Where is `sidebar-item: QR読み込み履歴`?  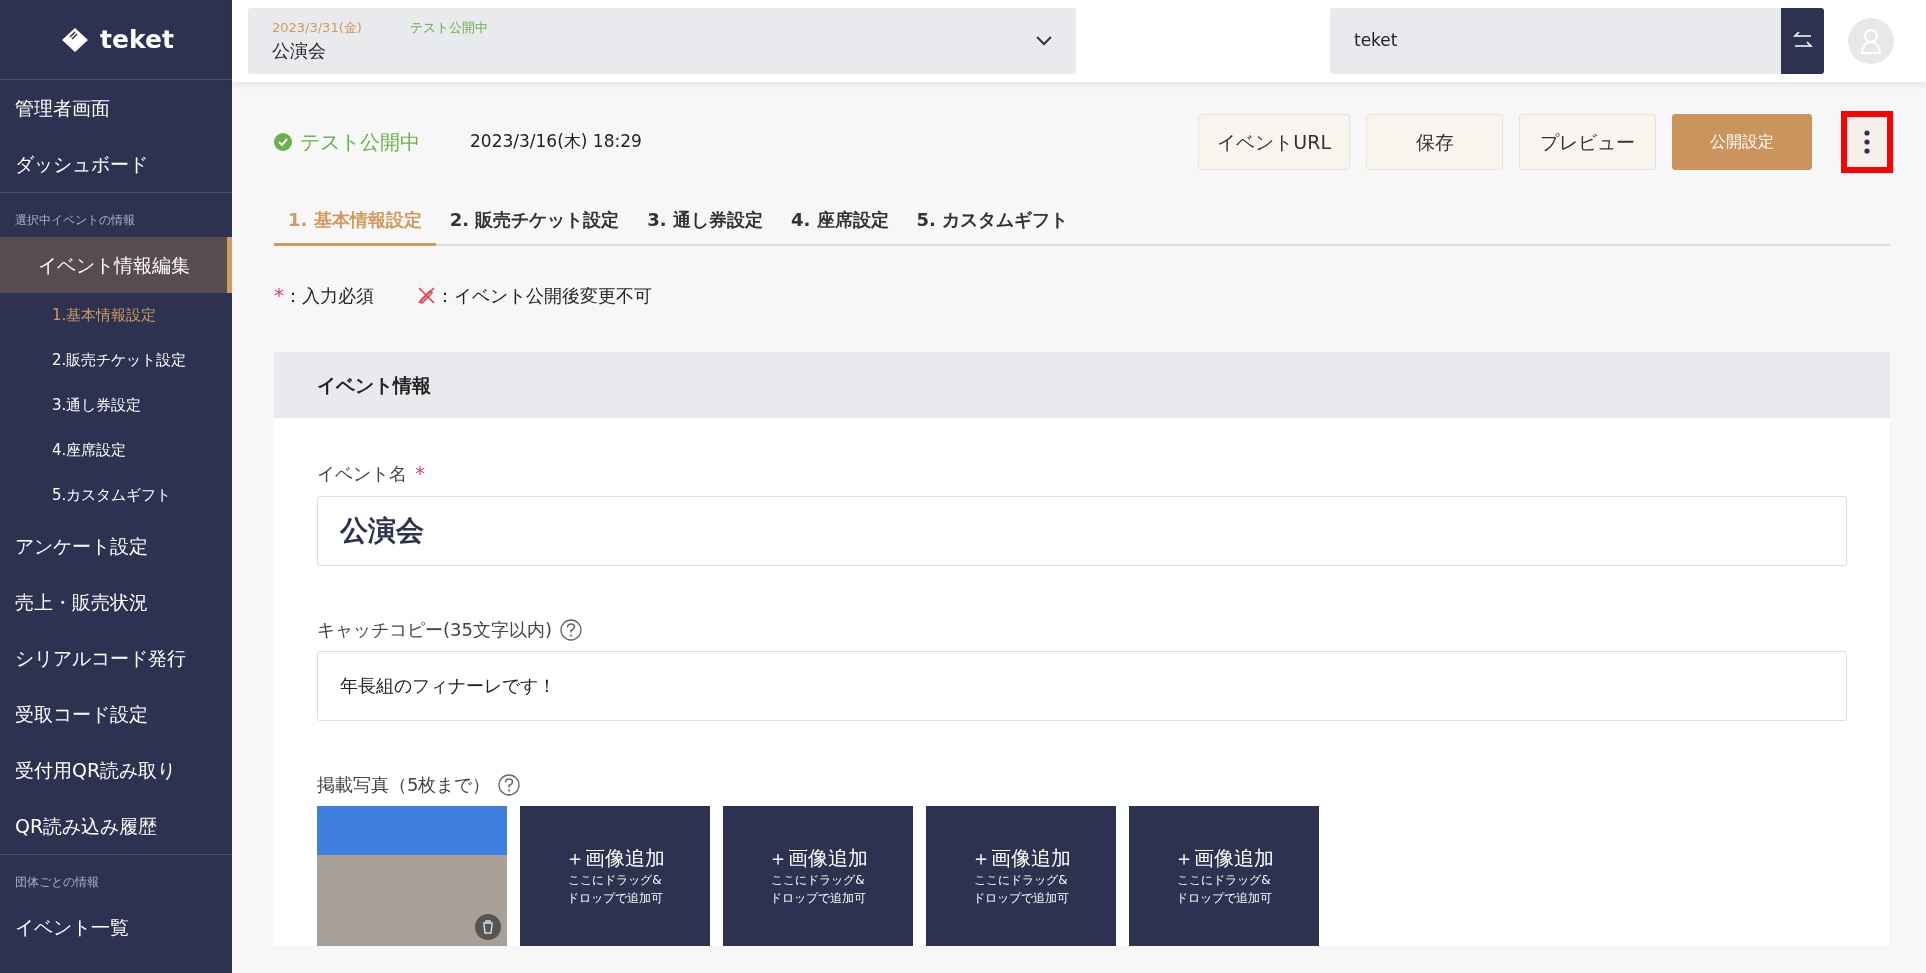 sidebar-item: QR読み込み履歴 is located at coordinates (116, 826).